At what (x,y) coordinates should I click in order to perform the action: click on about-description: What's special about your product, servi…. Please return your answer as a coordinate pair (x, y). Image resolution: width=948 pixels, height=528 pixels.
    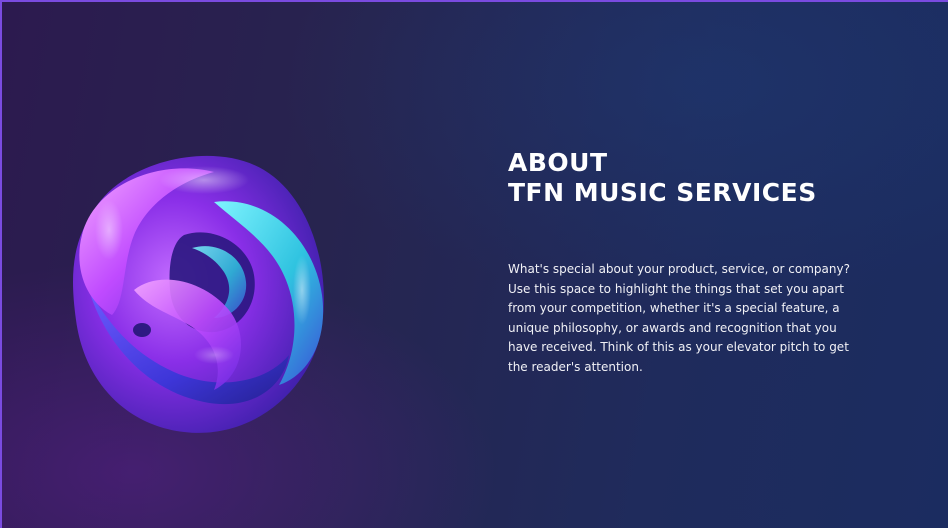
    Looking at the image, I should click on (679, 318).